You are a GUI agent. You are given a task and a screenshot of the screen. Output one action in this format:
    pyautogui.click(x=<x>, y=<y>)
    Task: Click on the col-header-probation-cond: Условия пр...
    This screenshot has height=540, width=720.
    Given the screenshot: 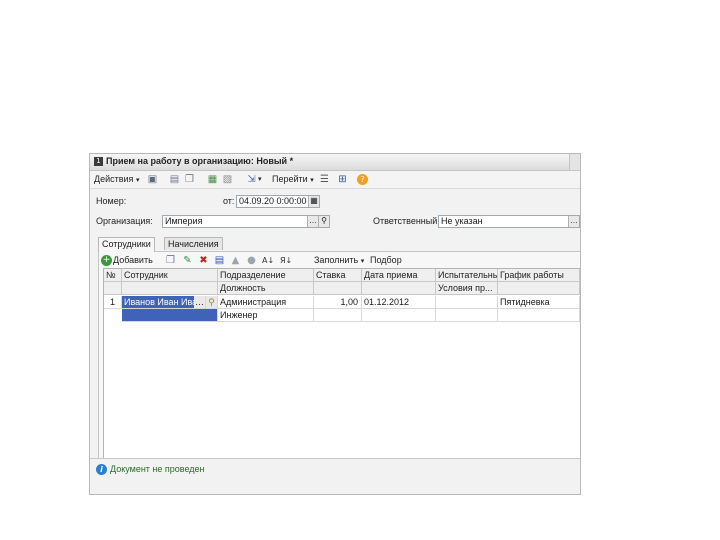 What is the action you would take?
    pyautogui.click(x=467, y=288)
    